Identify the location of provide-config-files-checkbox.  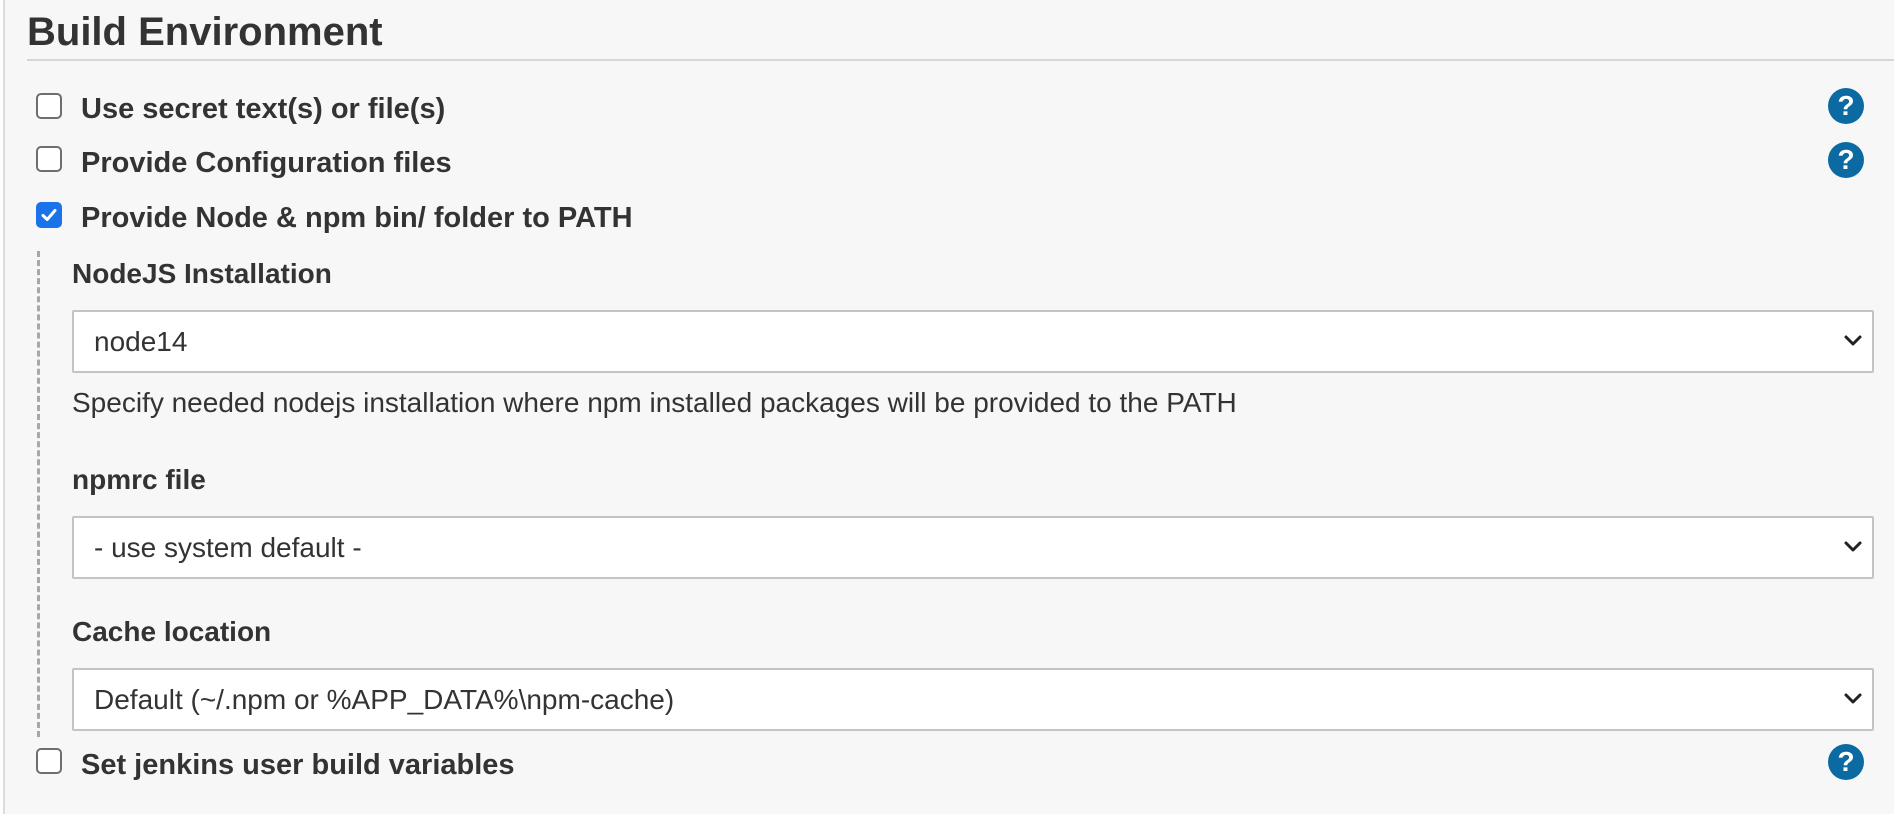
(49, 159).